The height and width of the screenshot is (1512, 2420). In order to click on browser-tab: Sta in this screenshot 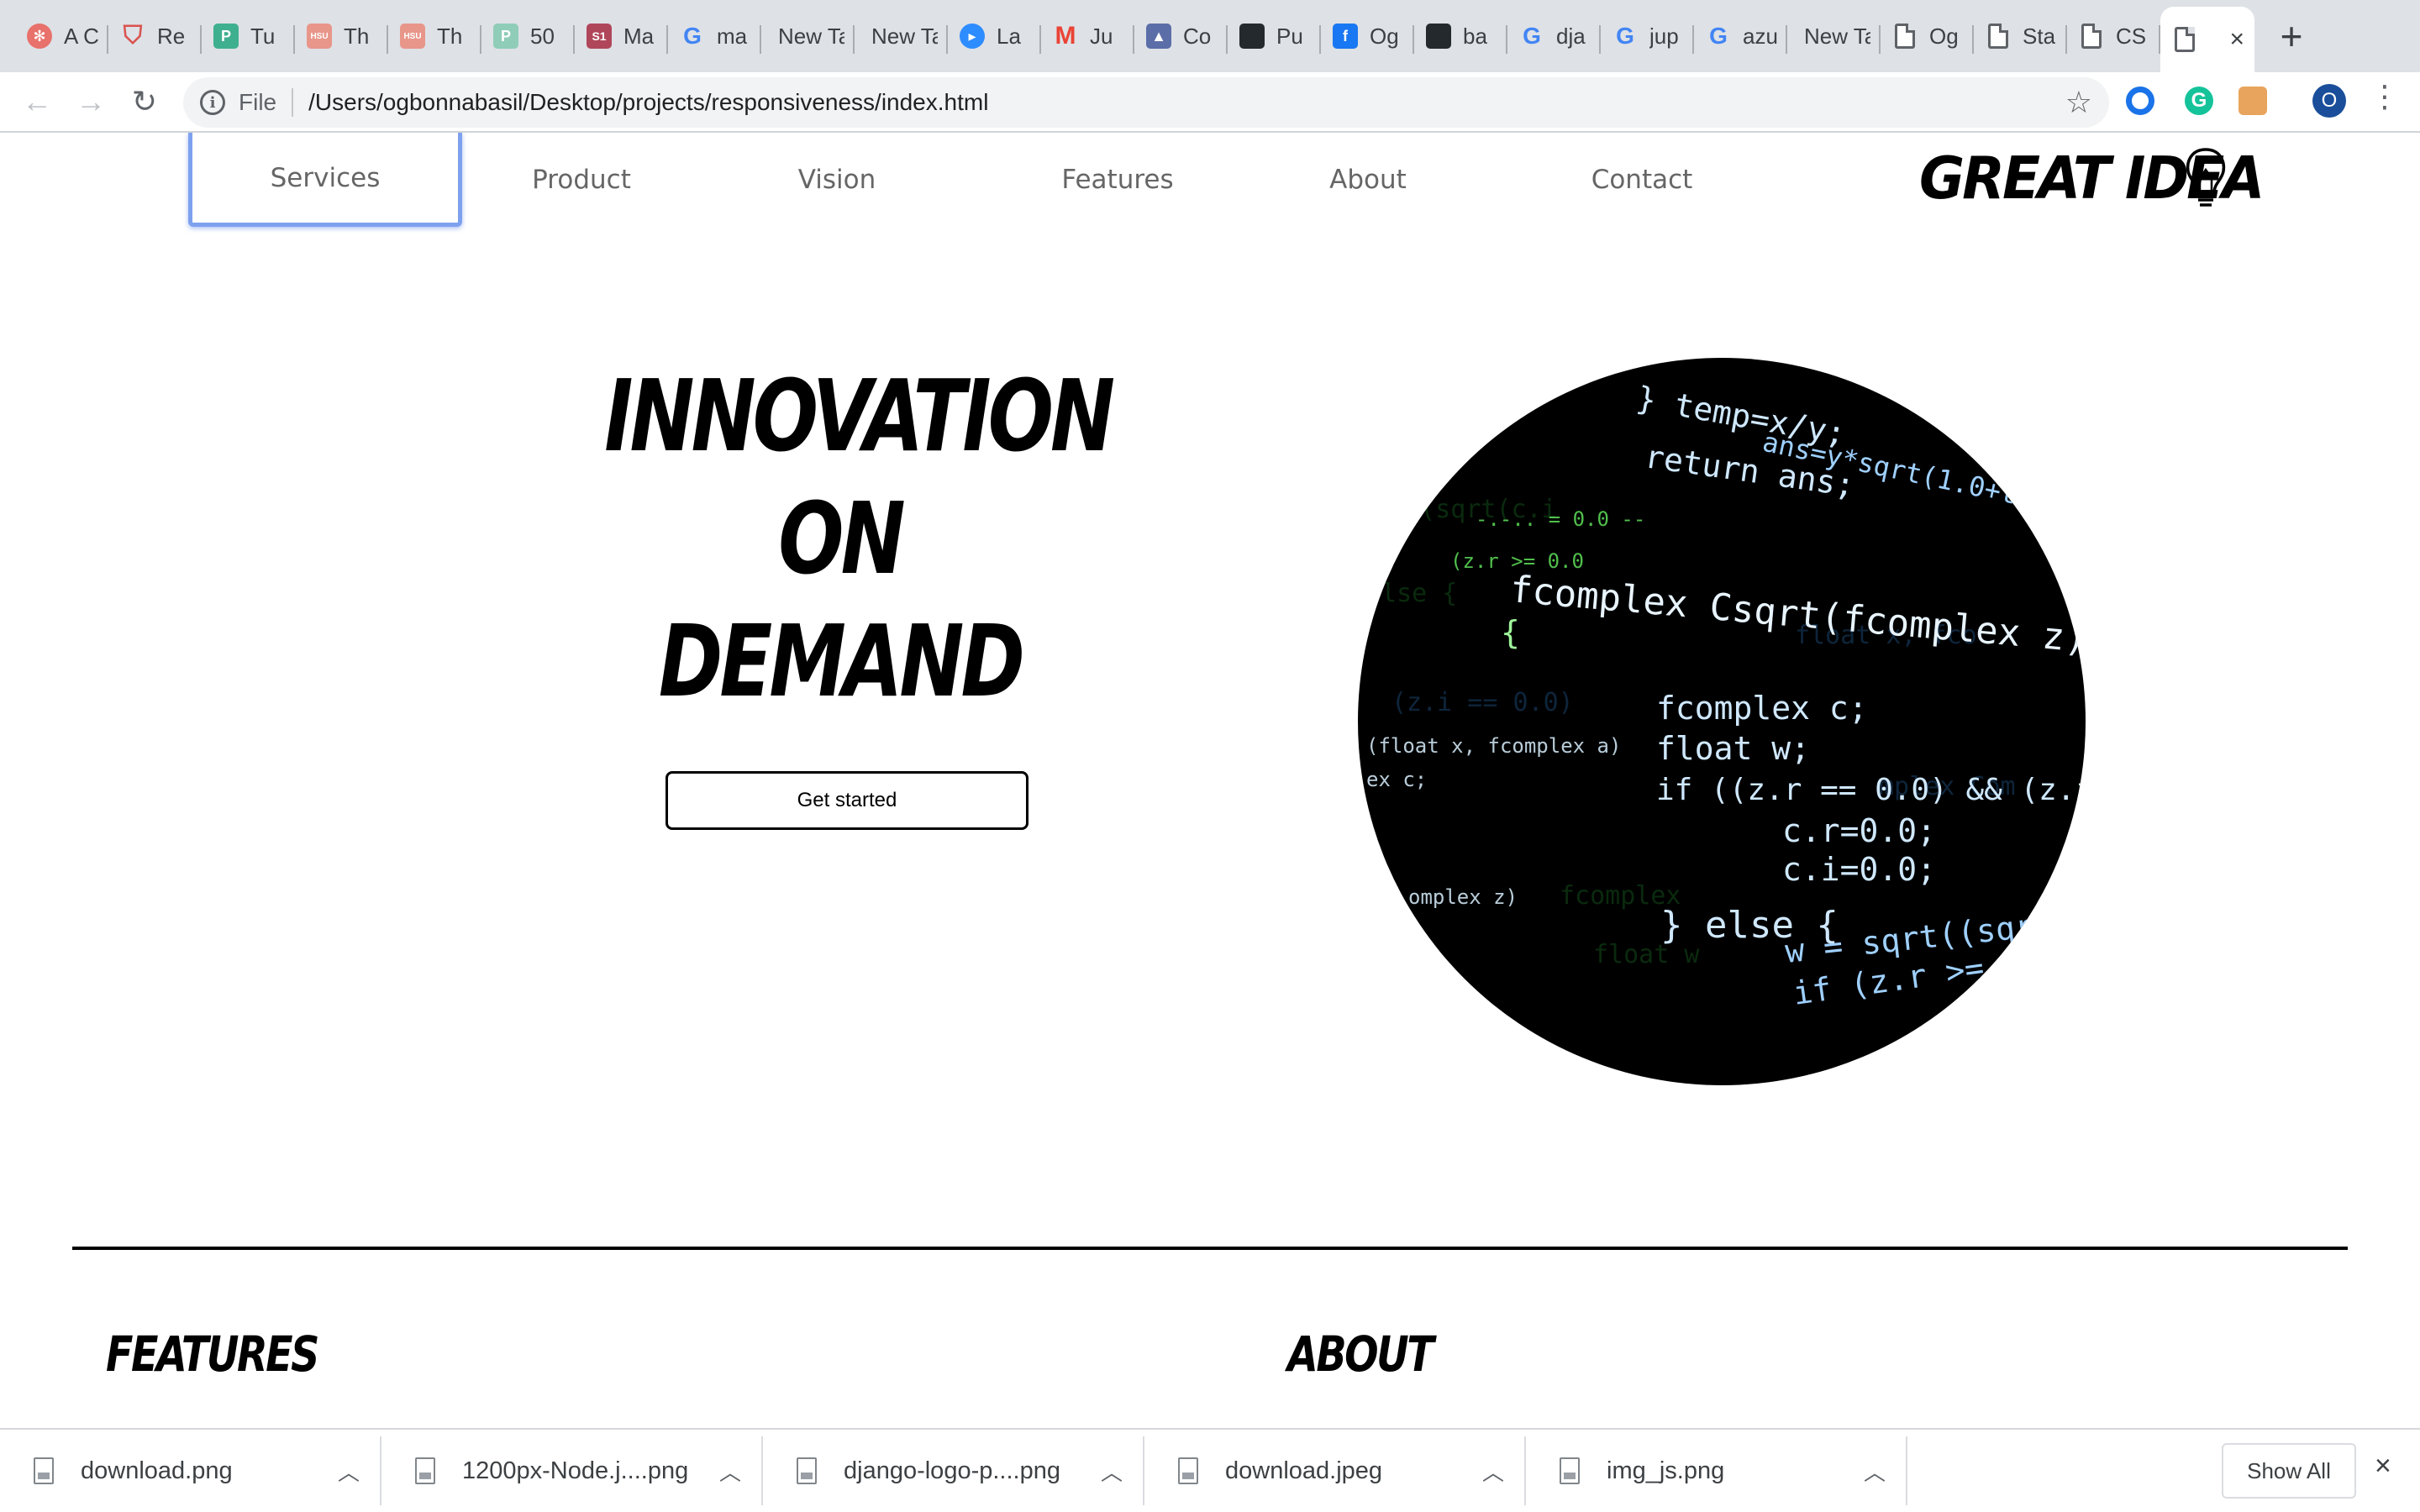, I will do `click(2021, 36)`.